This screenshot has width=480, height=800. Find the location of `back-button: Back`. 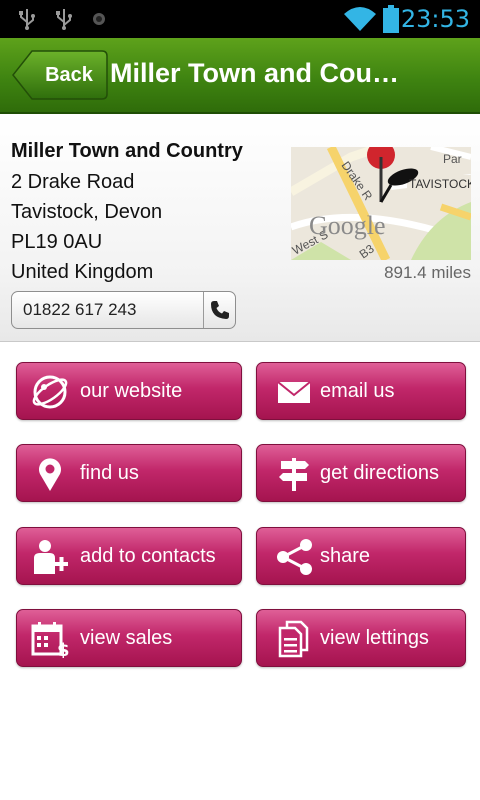

back-button: Back is located at coordinates (60, 75).